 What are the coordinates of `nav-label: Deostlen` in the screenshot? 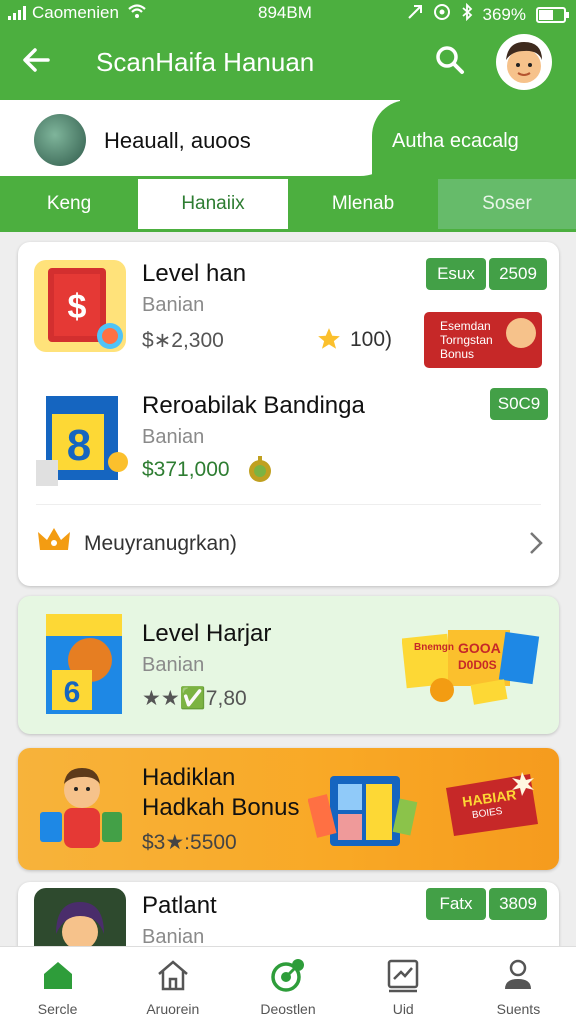 It's located at (288, 1009).